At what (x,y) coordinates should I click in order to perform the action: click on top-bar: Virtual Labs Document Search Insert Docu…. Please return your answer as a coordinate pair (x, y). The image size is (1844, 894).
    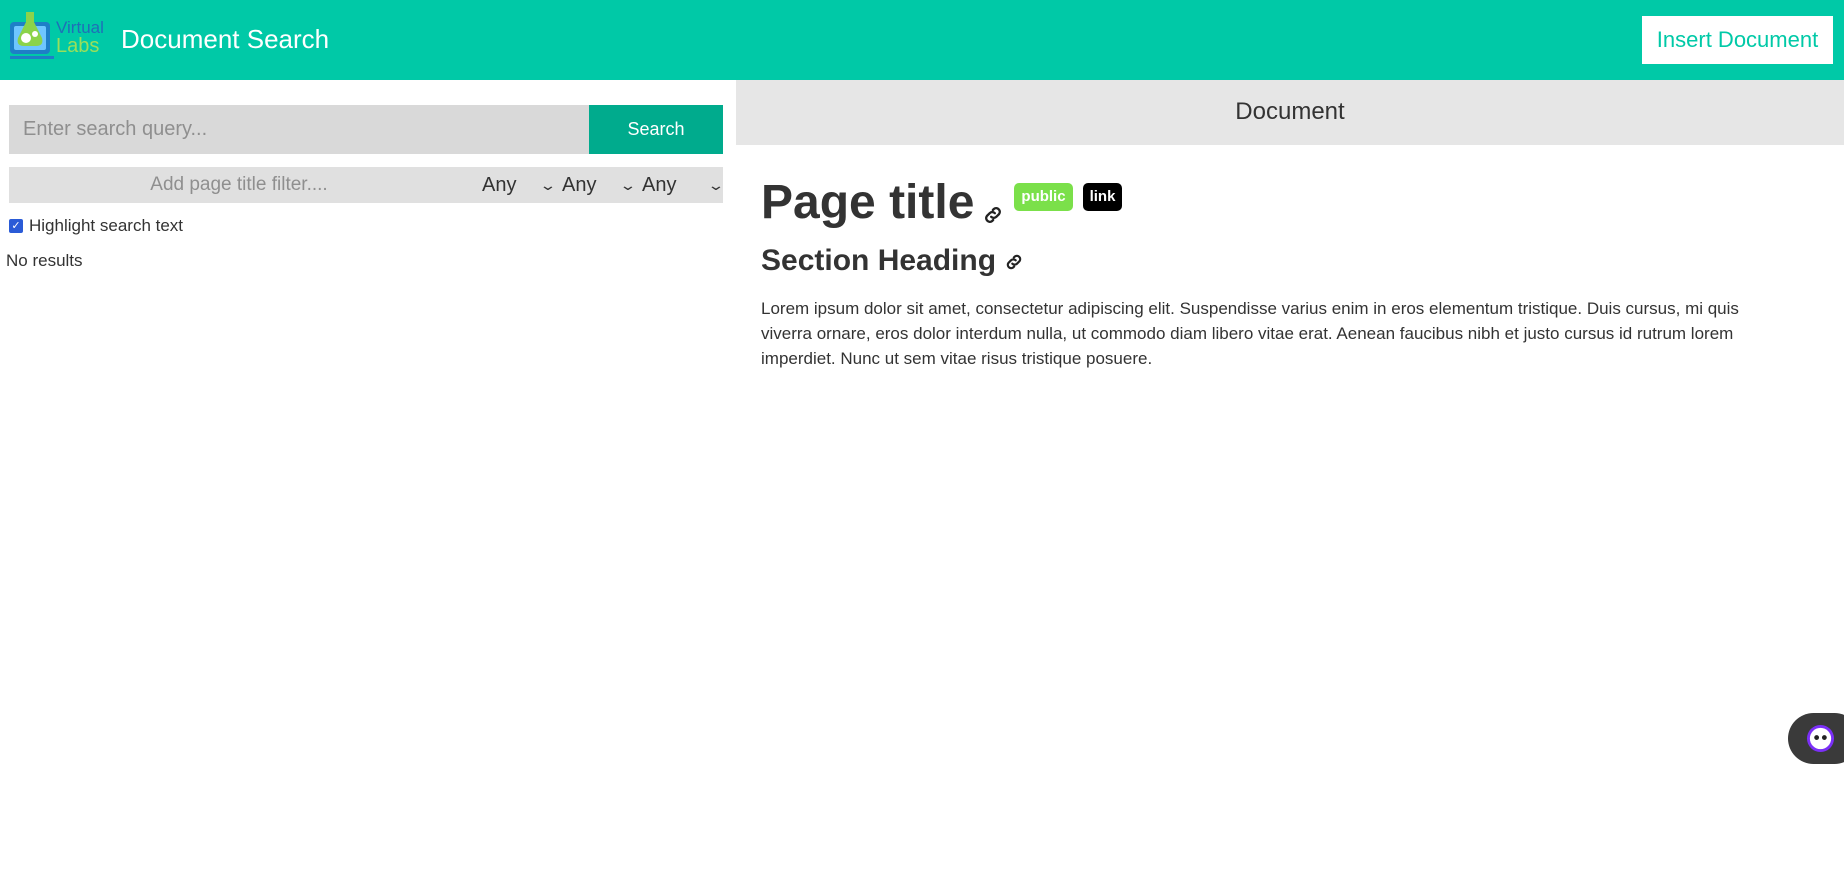
    Looking at the image, I should click on (922, 40).